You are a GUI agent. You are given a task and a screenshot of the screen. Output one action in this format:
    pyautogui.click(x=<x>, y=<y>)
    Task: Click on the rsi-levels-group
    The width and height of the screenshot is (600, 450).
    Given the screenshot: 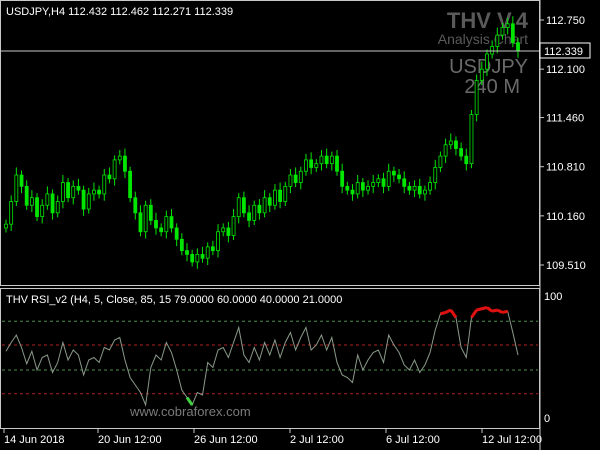 What is the action you would take?
    pyautogui.click(x=270, y=357)
    